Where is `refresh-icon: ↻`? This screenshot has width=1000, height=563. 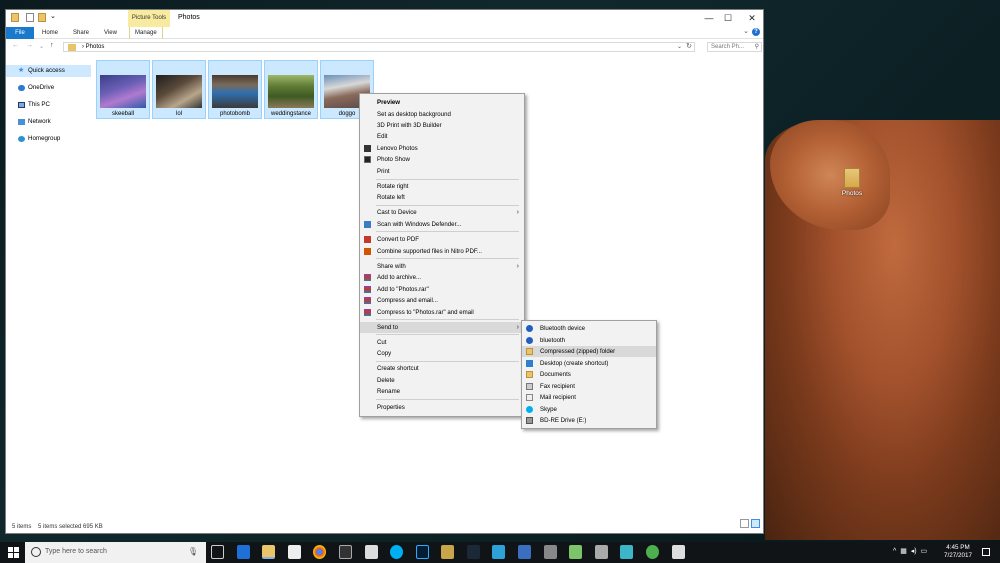 refresh-icon: ↻ is located at coordinates (689, 46).